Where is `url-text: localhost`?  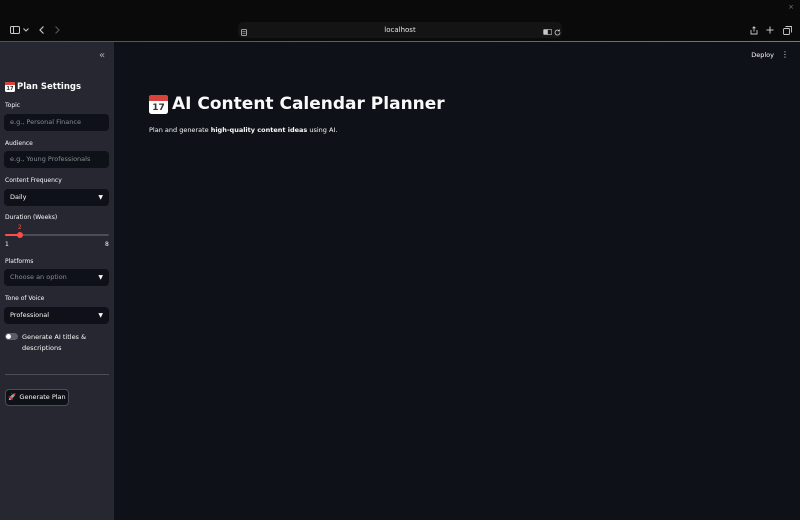
url-text: localhost is located at coordinates (400, 30).